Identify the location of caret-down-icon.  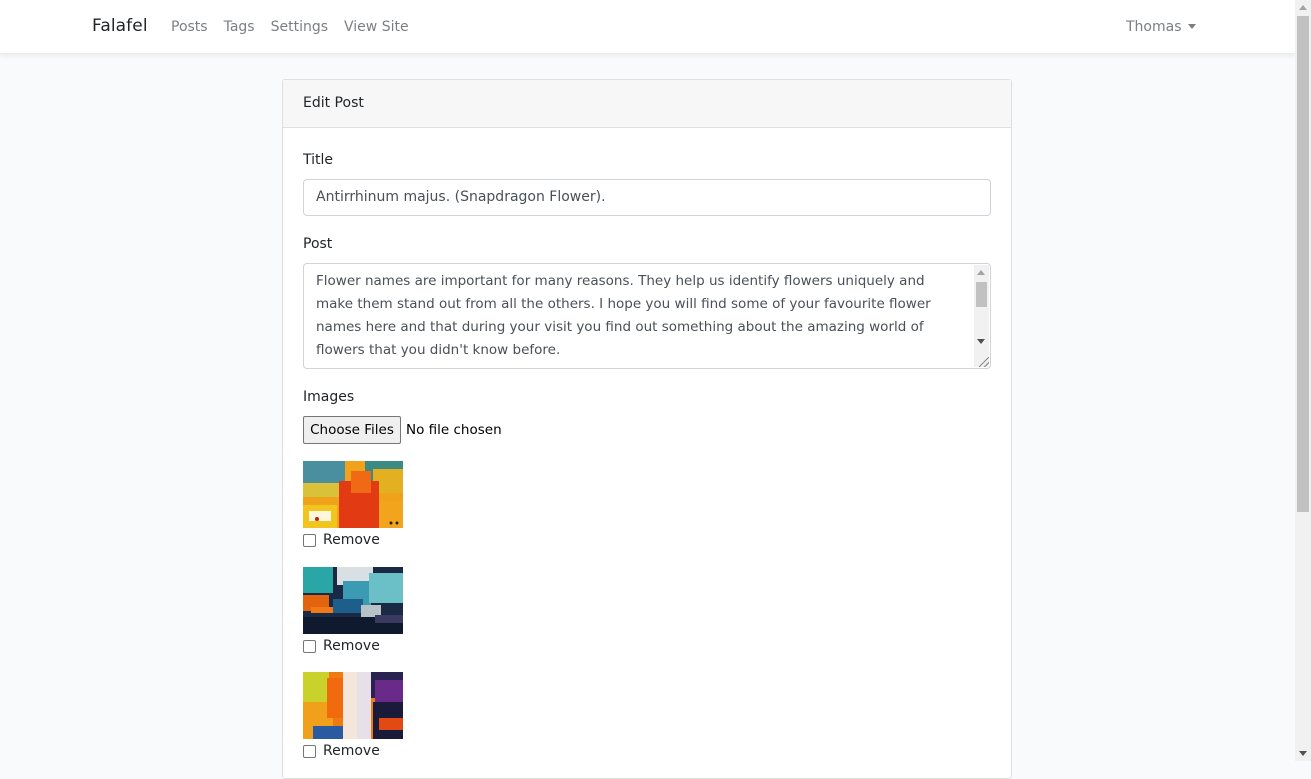
(1191, 26).